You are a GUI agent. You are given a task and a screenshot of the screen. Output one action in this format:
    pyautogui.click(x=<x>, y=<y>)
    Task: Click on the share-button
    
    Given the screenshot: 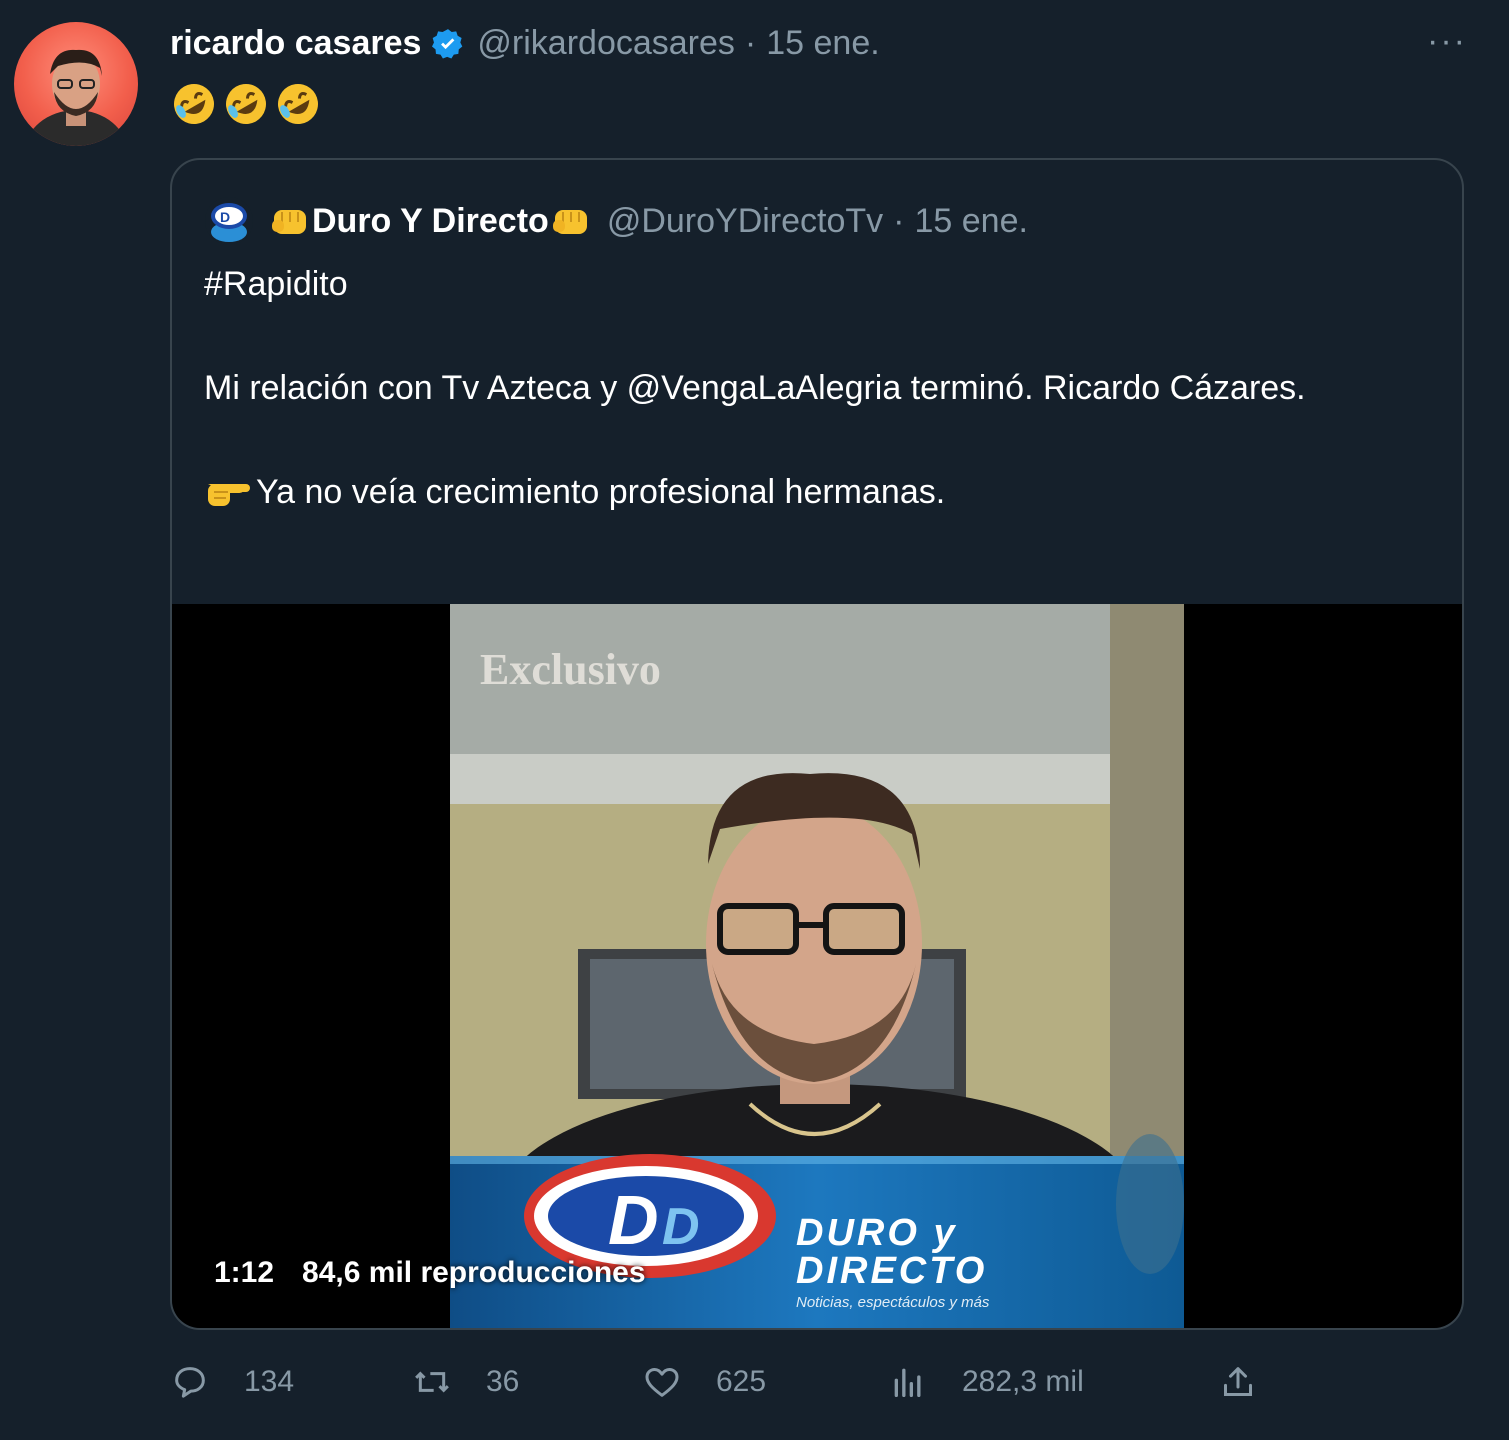 What is the action you would take?
    pyautogui.click(x=1255, y=1382)
    